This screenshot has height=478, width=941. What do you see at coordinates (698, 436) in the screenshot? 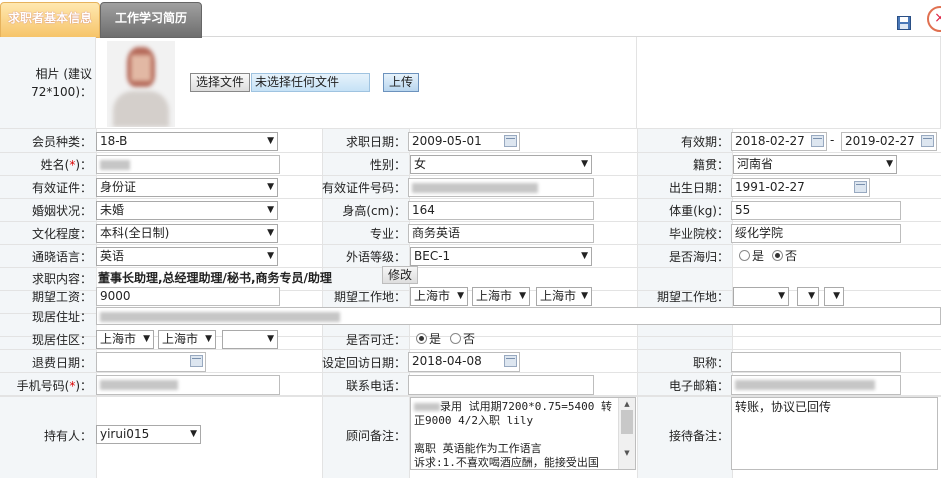
I see `reception-note-label: 接待备注：` at bounding box center [698, 436].